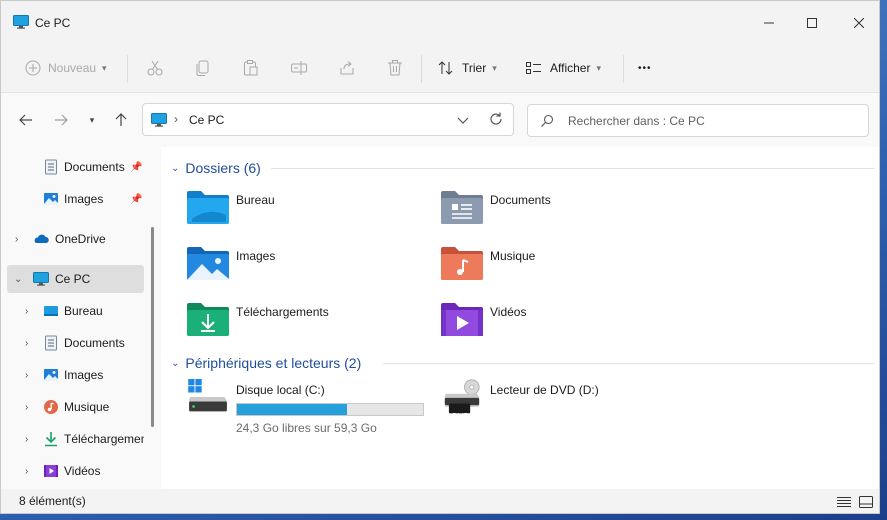  I want to click on new-label: Nouveau, so click(72, 68).